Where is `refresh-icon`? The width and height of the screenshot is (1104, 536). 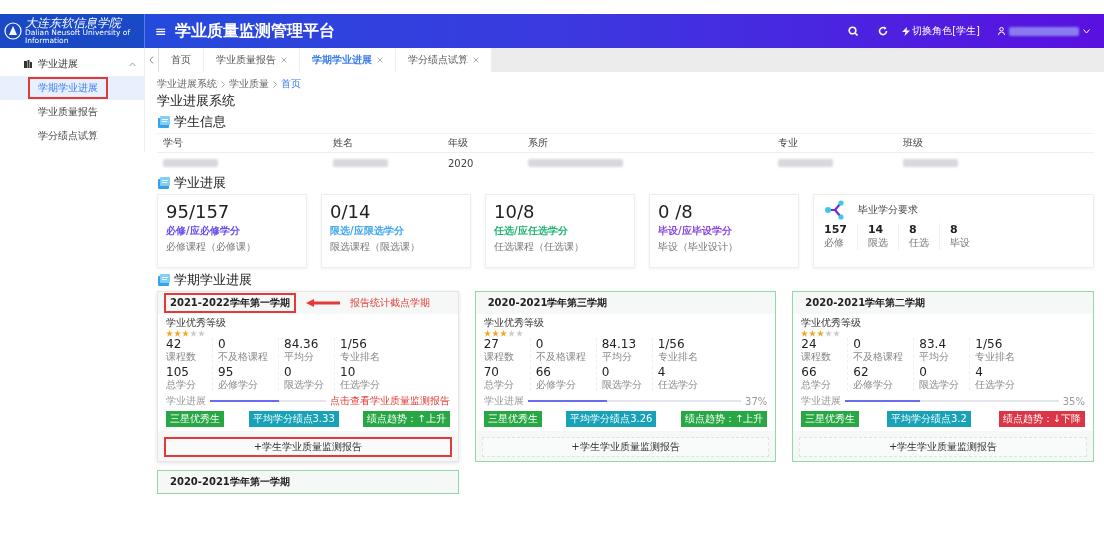
refresh-icon is located at coordinates (883, 31).